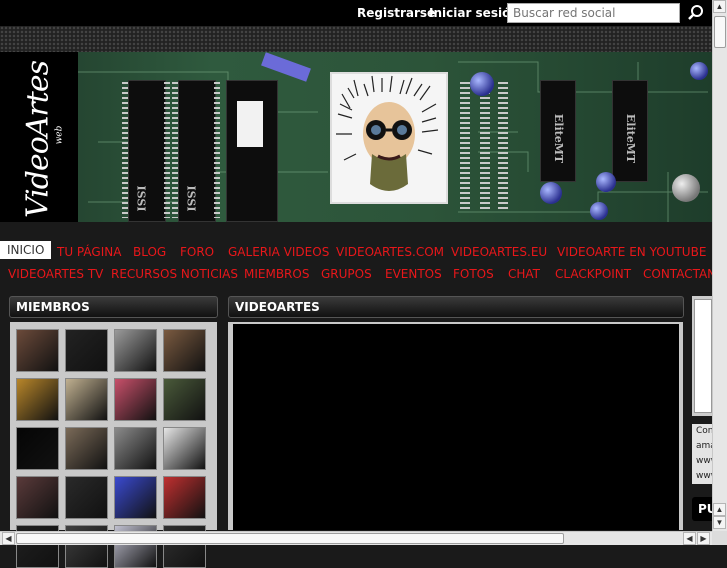 The image size is (727, 568). Describe the element at coordinates (390, 252) in the screenshot. I see `nav-videoartes-com: VIDEOARTES.COM` at that location.